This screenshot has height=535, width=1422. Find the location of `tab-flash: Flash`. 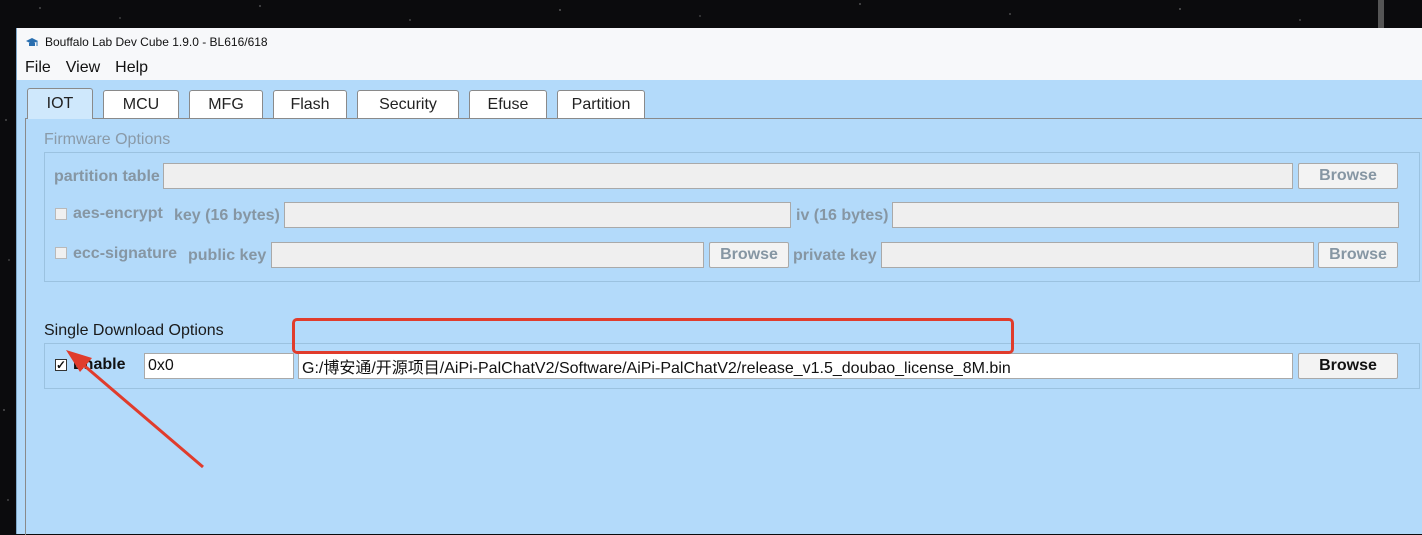

tab-flash: Flash is located at coordinates (310, 104).